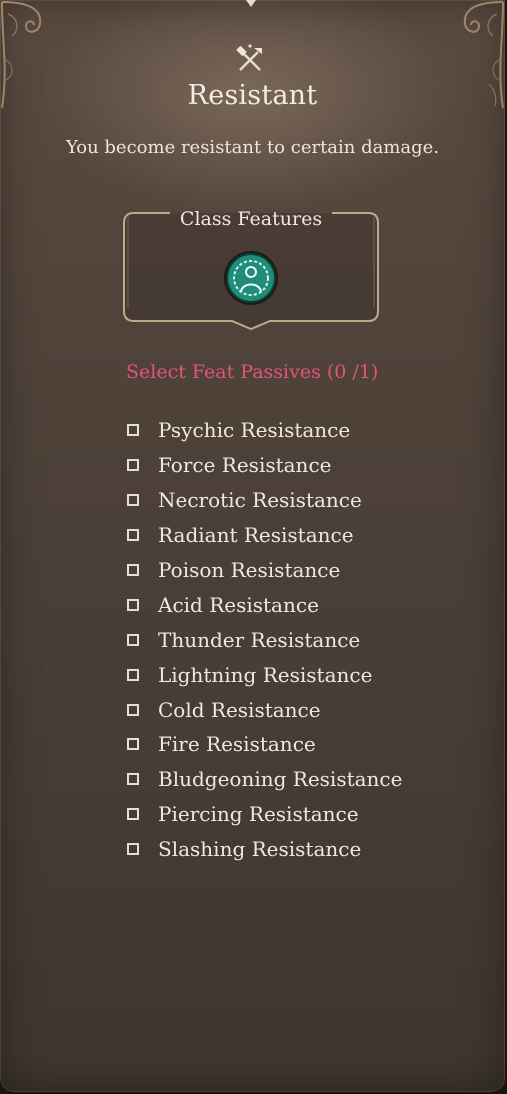 The image size is (507, 1094). I want to click on feat-passive-option: Force Resistance, so click(264, 465).